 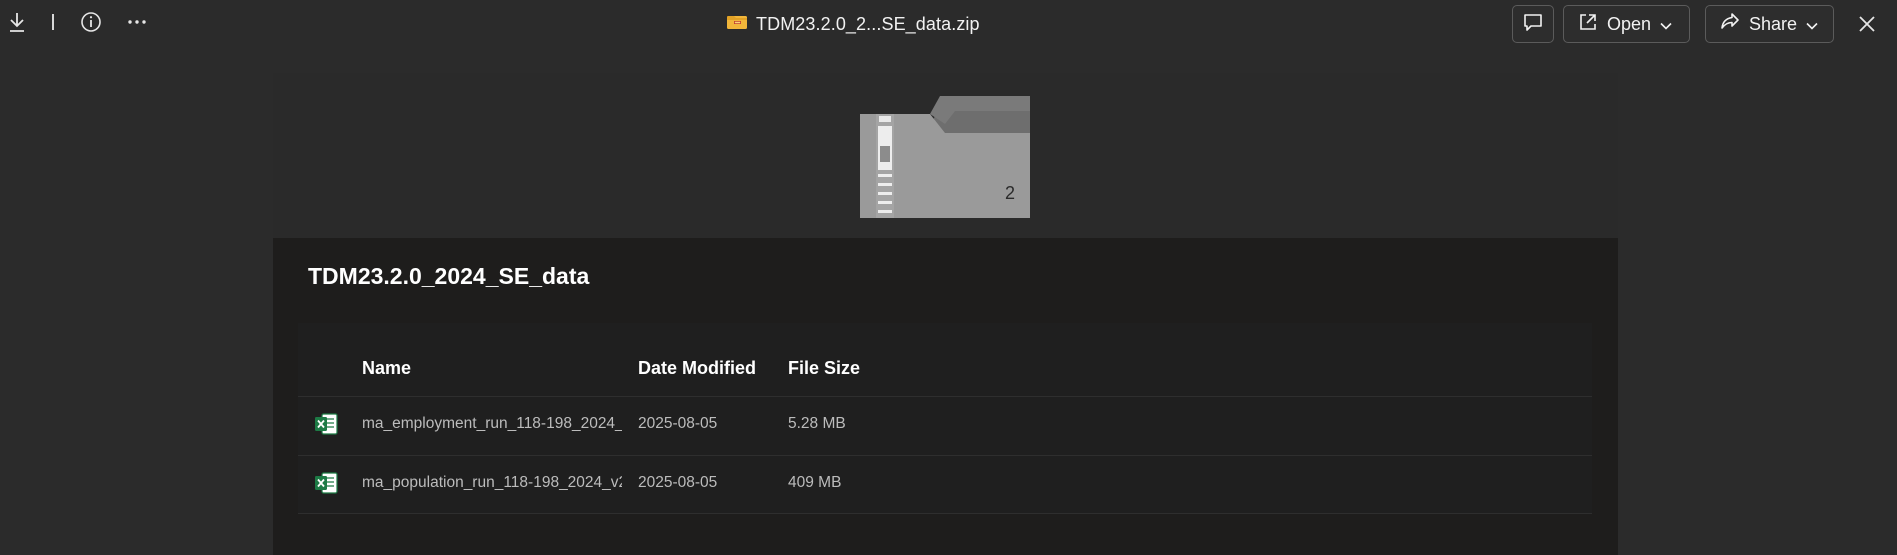 I want to click on open-label: Open, so click(x=1629, y=23).